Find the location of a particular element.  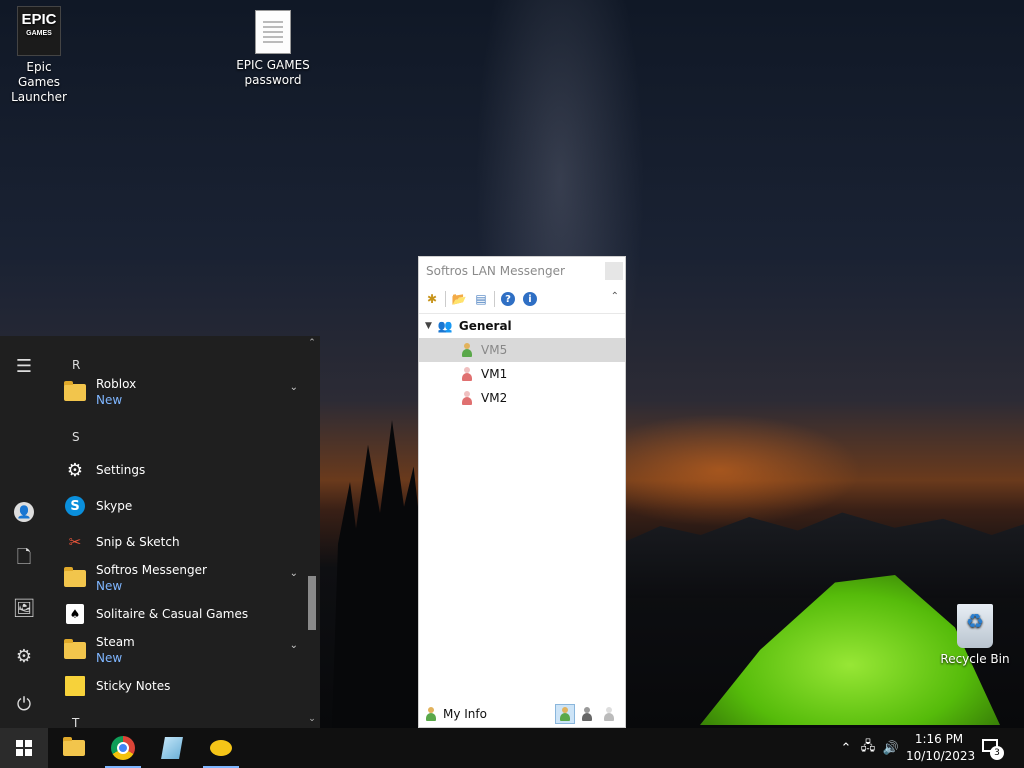

notepad-icon is located at coordinates (172, 748).